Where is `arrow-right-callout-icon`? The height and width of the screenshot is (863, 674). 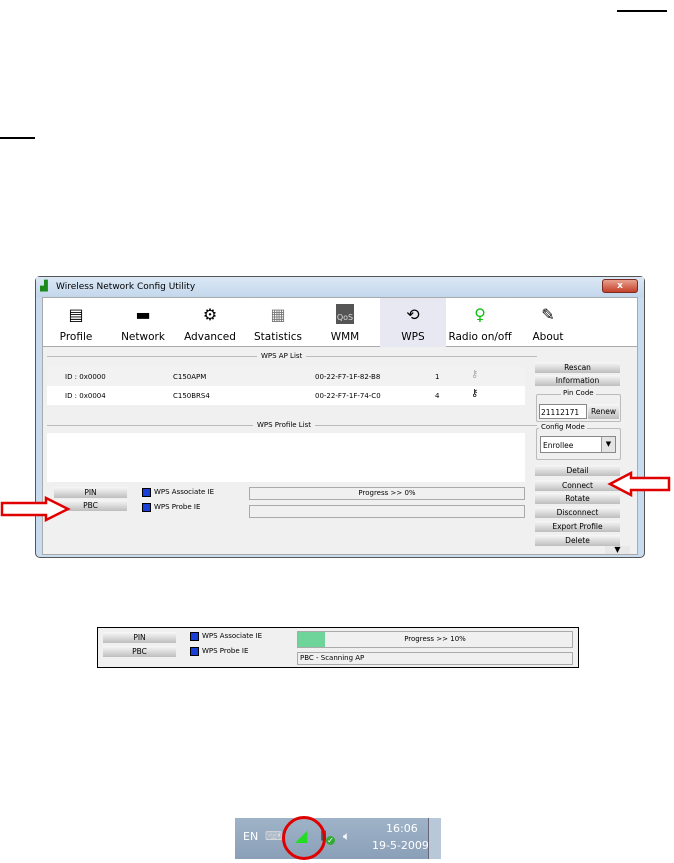
arrow-right-callout-icon is located at coordinates (35, 509).